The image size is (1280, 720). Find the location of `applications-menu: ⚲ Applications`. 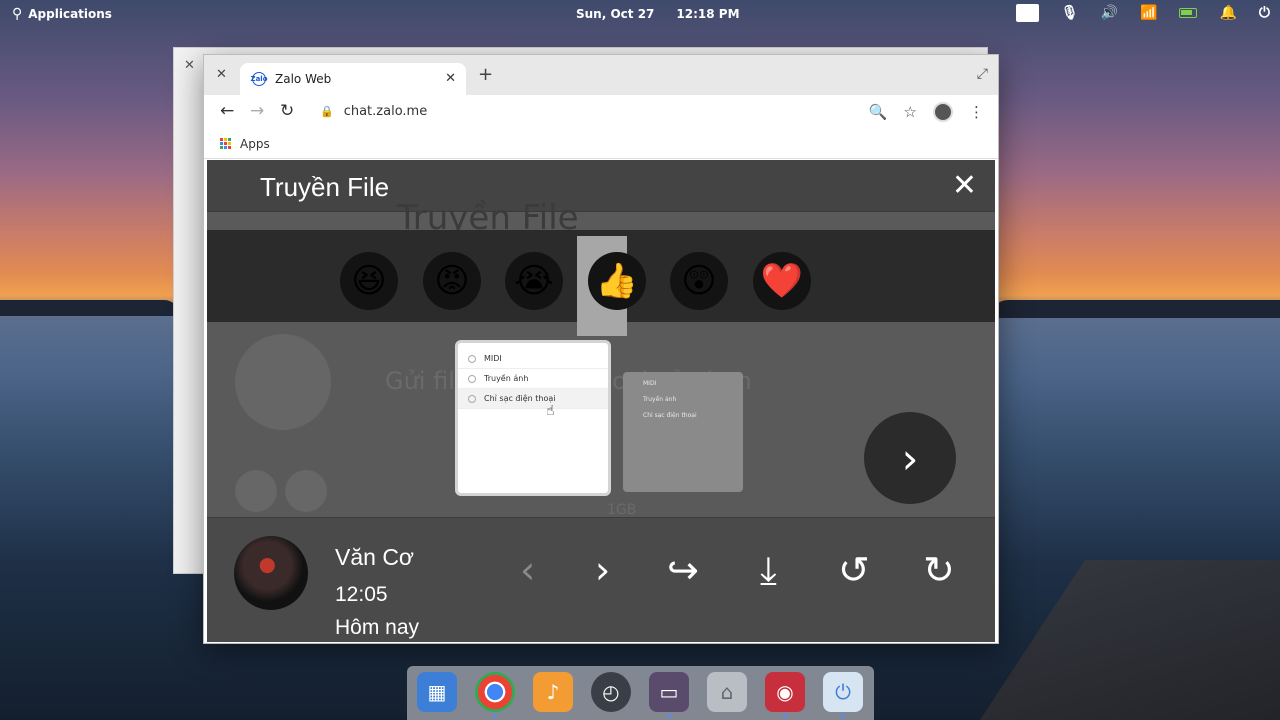

applications-menu: ⚲ Applications is located at coordinates (62, 14).